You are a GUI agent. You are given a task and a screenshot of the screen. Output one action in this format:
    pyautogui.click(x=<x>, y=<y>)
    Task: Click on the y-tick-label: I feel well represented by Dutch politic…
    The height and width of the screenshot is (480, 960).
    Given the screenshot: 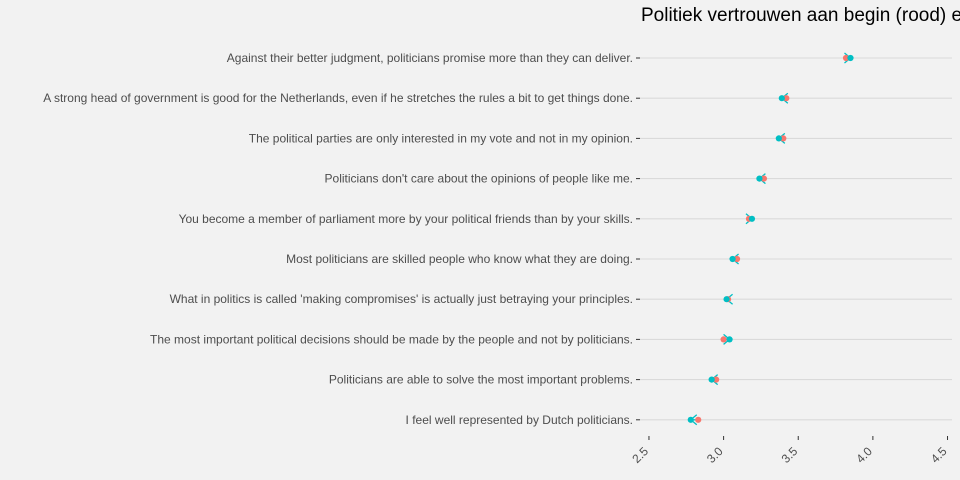 What is the action you would take?
    pyautogui.click(x=519, y=420)
    